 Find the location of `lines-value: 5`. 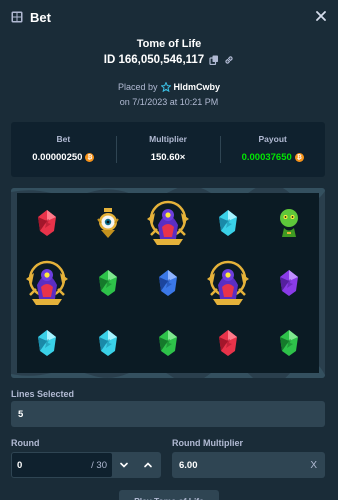

lines-value: 5 is located at coordinates (21, 414).